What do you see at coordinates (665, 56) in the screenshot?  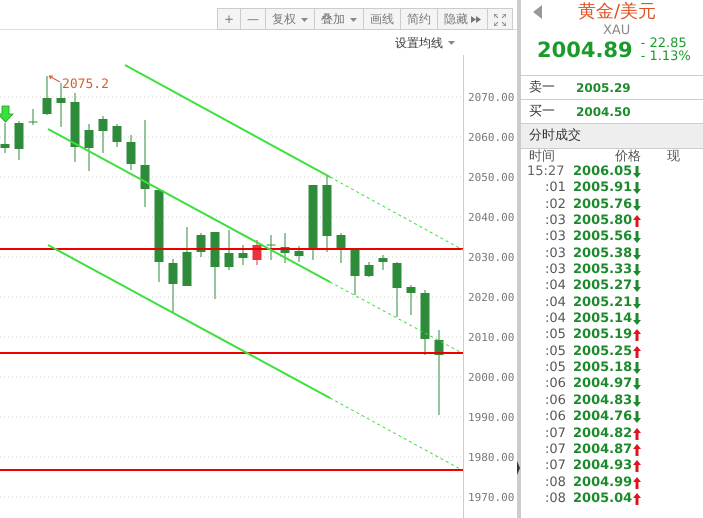 I see `percent-change: - 1.13%` at bounding box center [665, 56].